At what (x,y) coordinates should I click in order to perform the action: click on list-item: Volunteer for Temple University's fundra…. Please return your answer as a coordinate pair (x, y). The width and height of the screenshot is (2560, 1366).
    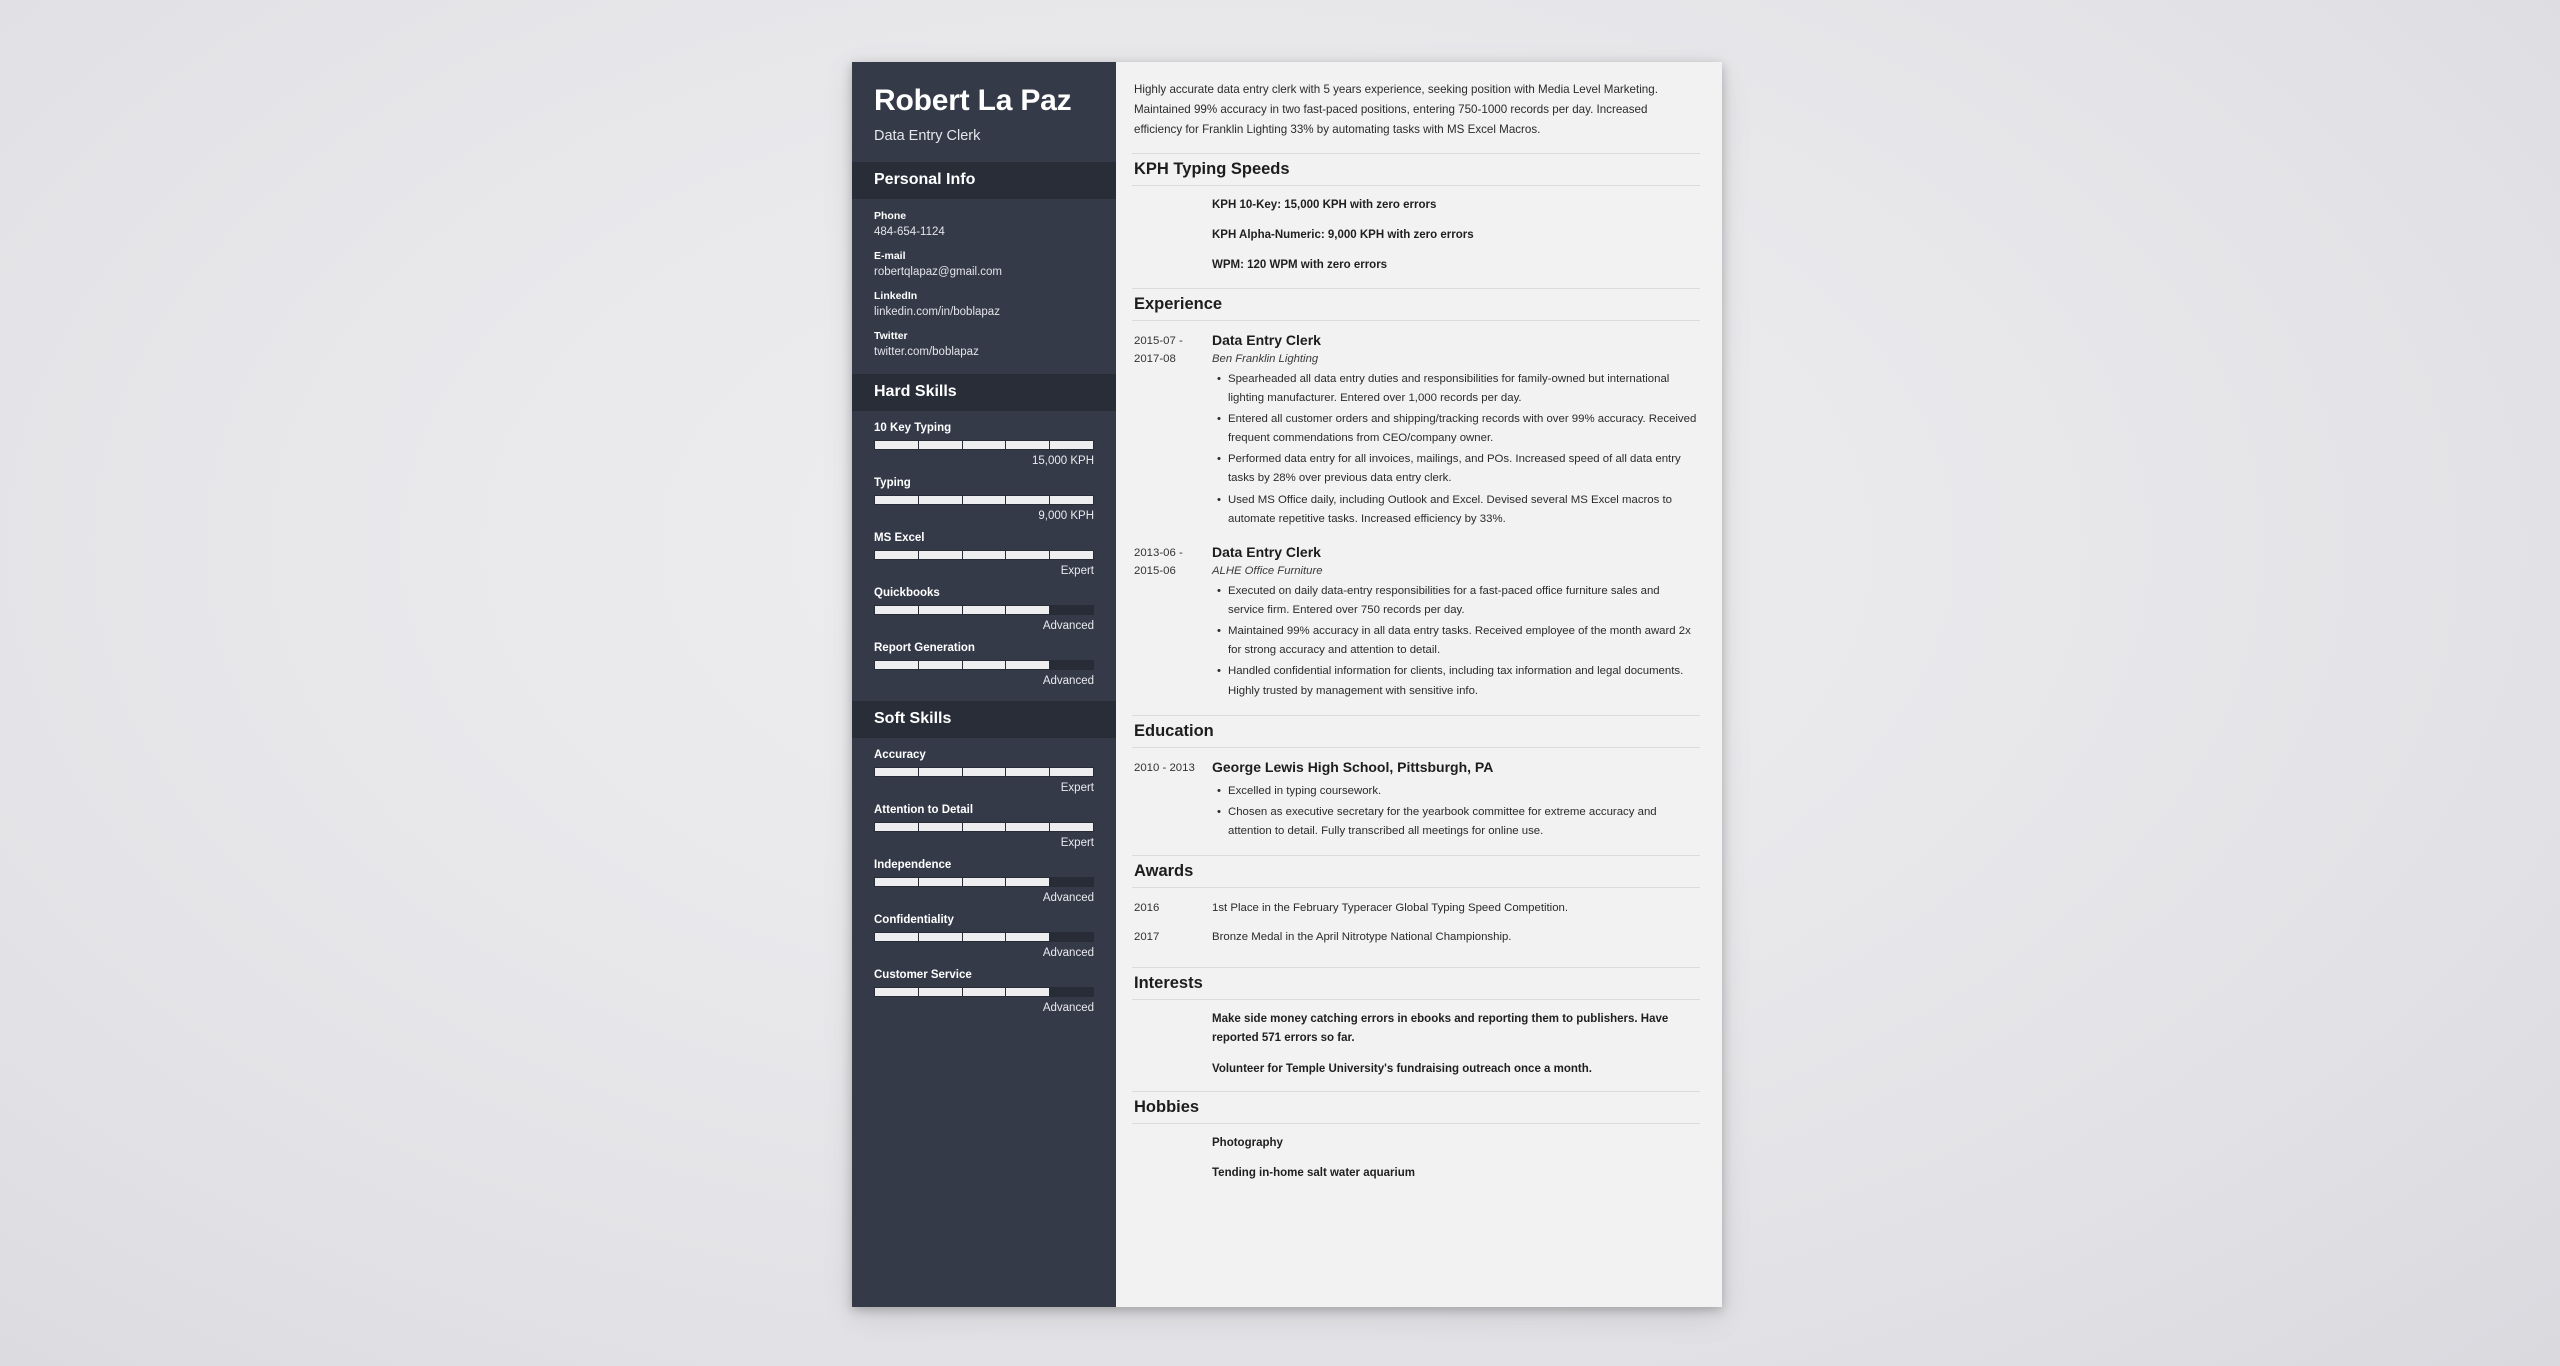
    Looking at the image, I should click on (1402, 1068).